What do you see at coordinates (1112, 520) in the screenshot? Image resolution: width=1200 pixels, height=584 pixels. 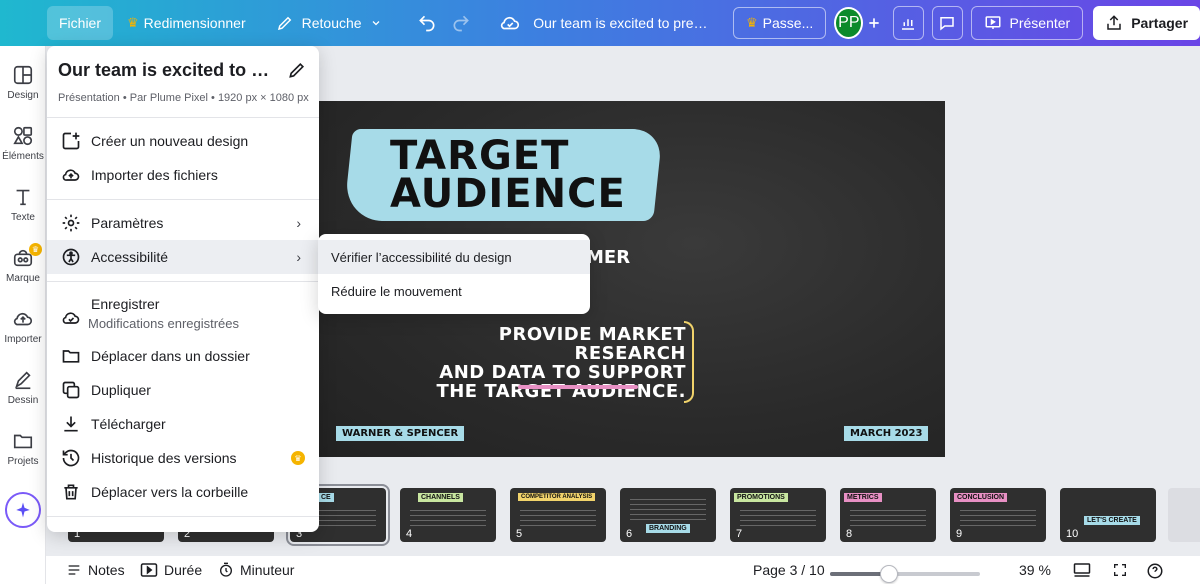 I see `thumbnail-label: LET'S CREATE` at bounding box center [1112, 520].